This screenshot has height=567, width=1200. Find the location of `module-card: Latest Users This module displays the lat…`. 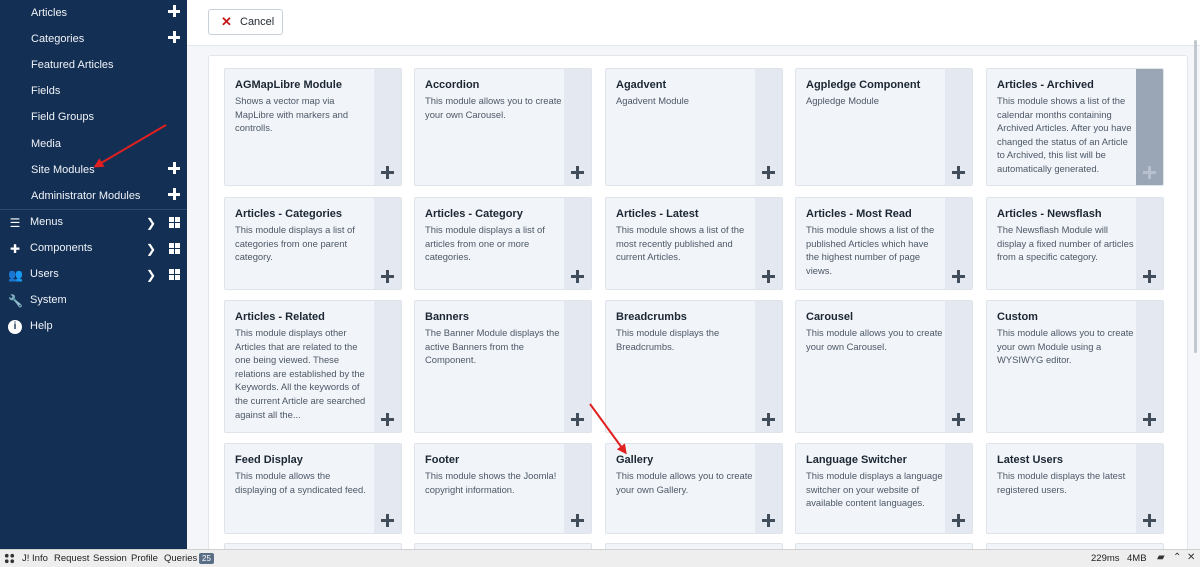

module-card: Latest Users This module displays the lat… is located at coordinates (1075, 488).